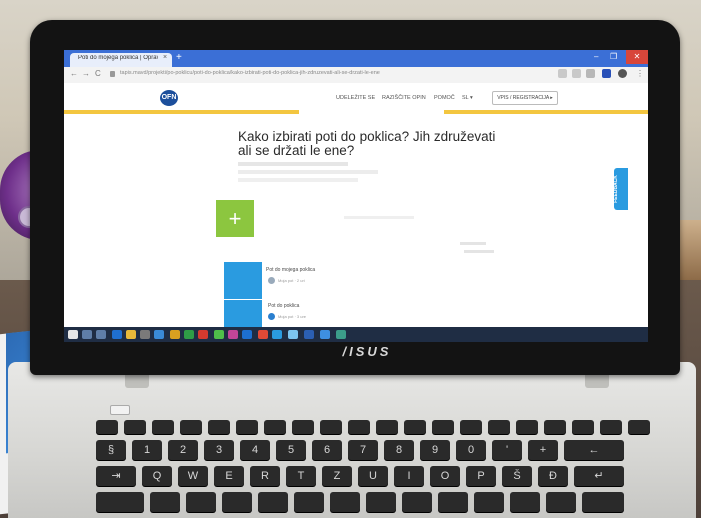 The width and height of the screenshot is (701, 518). I want to click on key: 8, so click(399, 450).